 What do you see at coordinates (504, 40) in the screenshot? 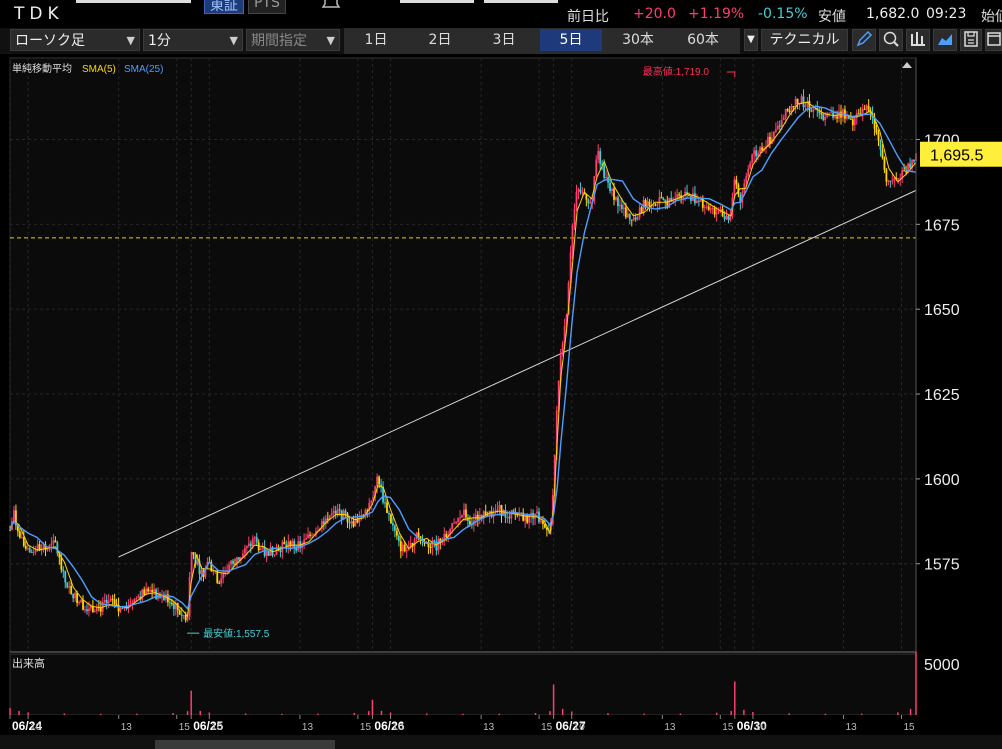
I see `range-3d: 3日` at bounding box center [504, 40].